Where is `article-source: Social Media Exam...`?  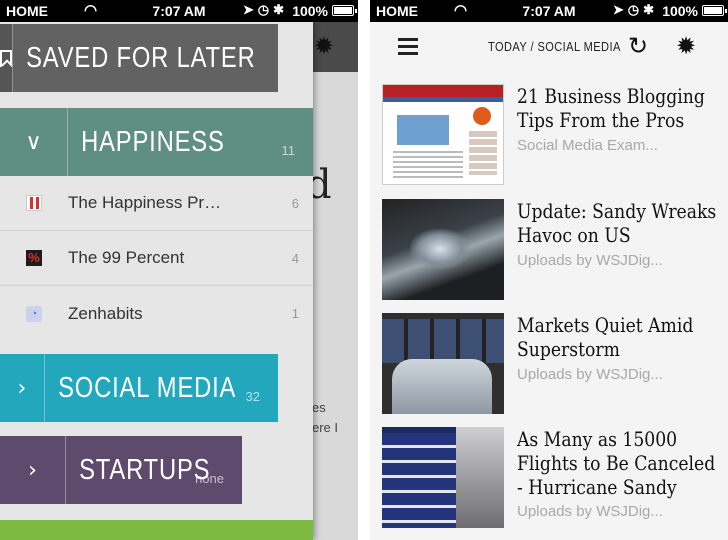
article-source: Social Media Exam... is located at coordinates (587, 145).